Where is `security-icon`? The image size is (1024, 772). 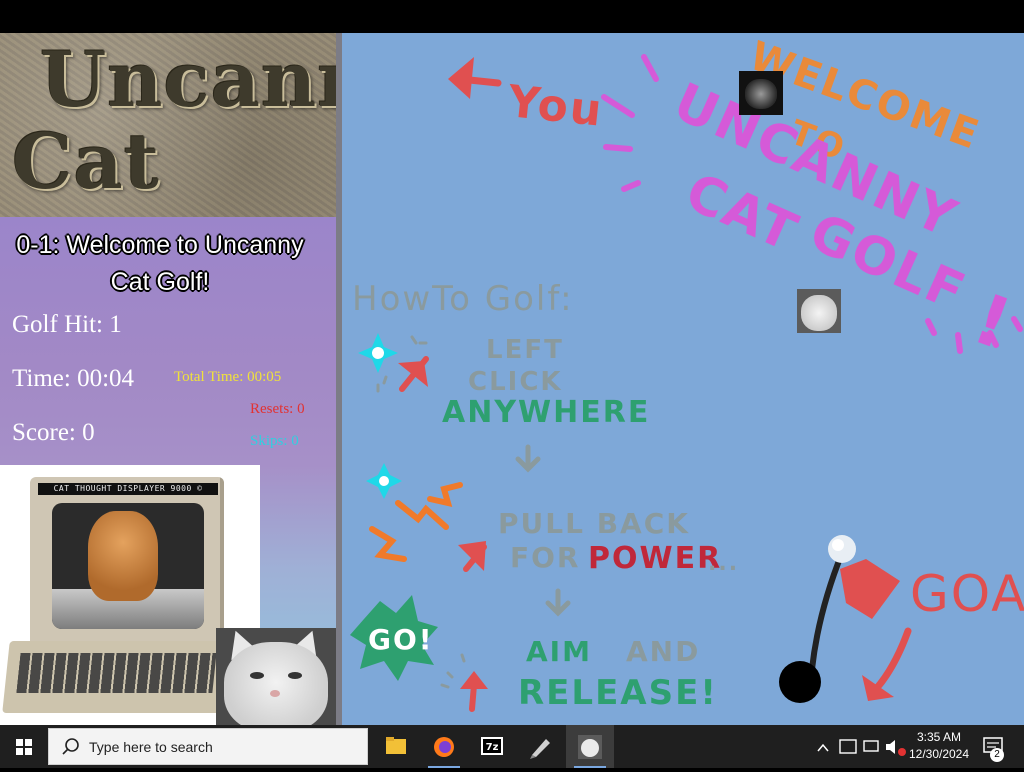 security-icon is located at coordinates (848, 746).